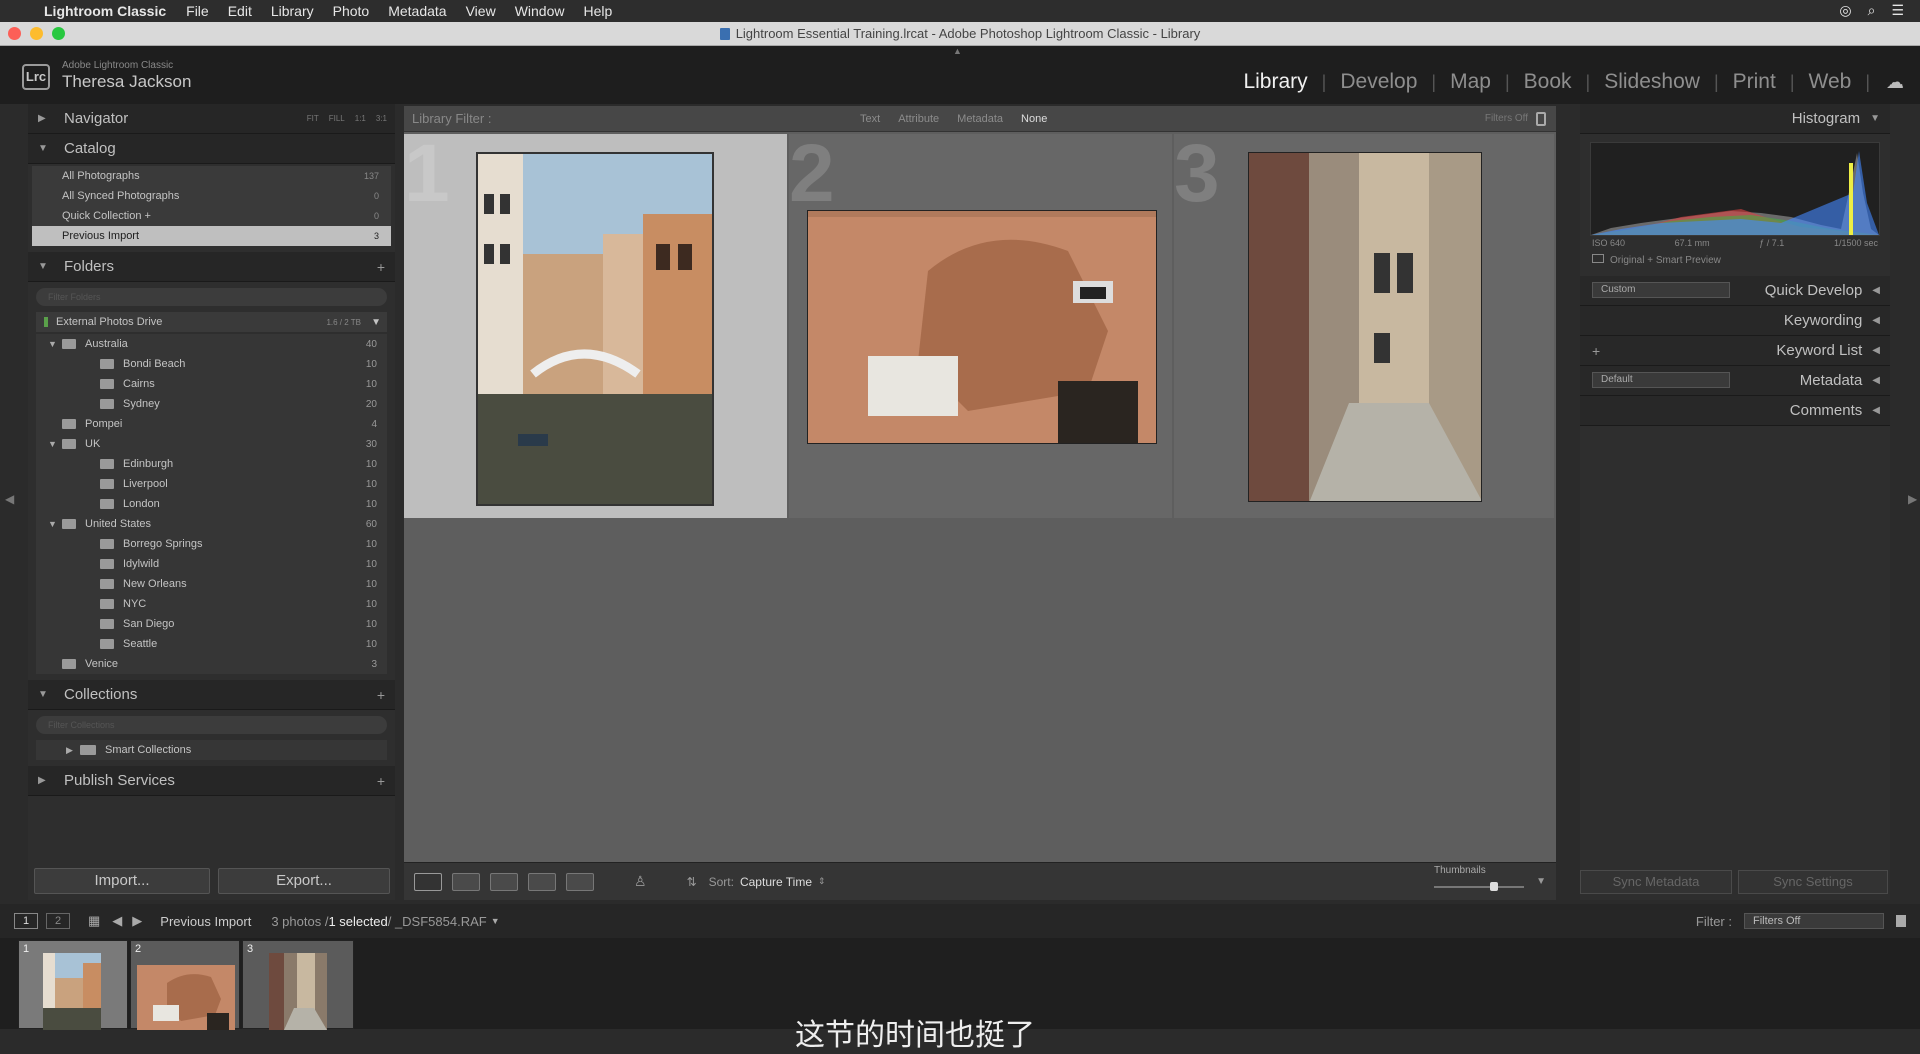 Image resolution: width=1920 pixels, height=1054 pixels. What do you see at coordinates (466, 881) in the screenshot?
I see `loupe-view-button` at bounding box center [466, 881].